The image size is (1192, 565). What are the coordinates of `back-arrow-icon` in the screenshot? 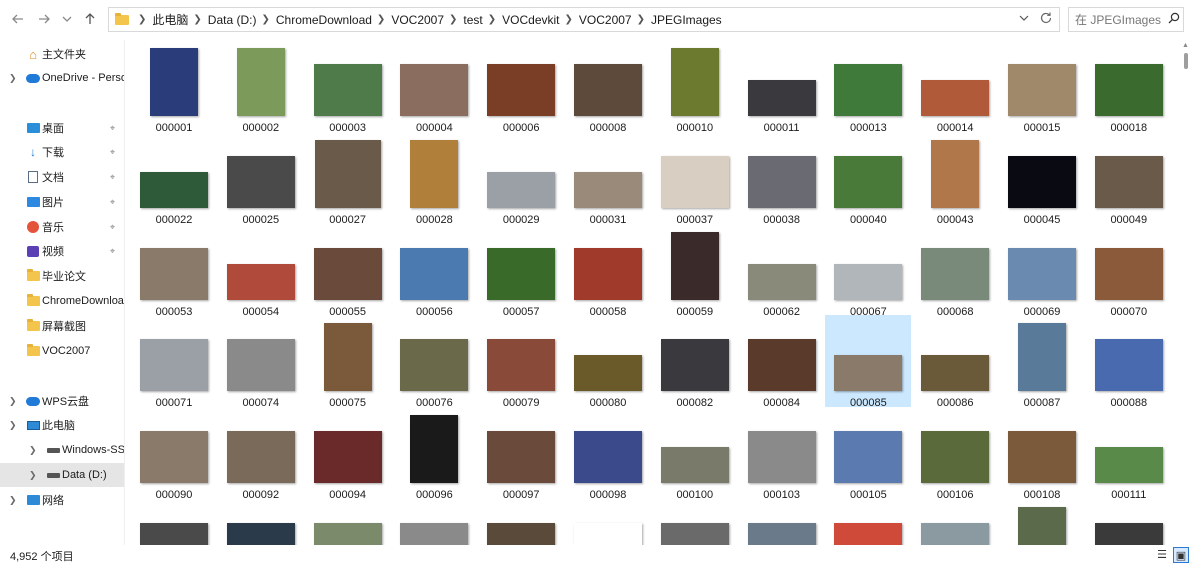 It's located at (18, 19).